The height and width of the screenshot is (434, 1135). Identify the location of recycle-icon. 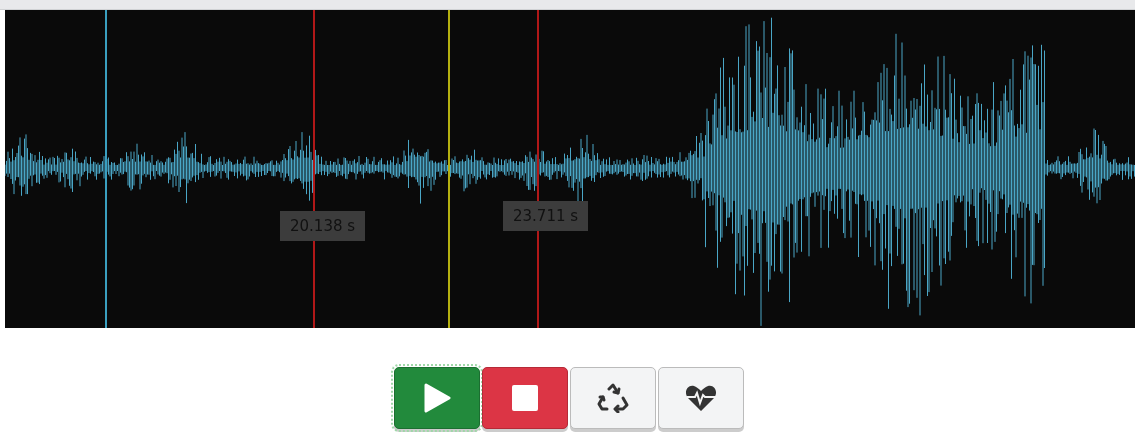
(613, 398).